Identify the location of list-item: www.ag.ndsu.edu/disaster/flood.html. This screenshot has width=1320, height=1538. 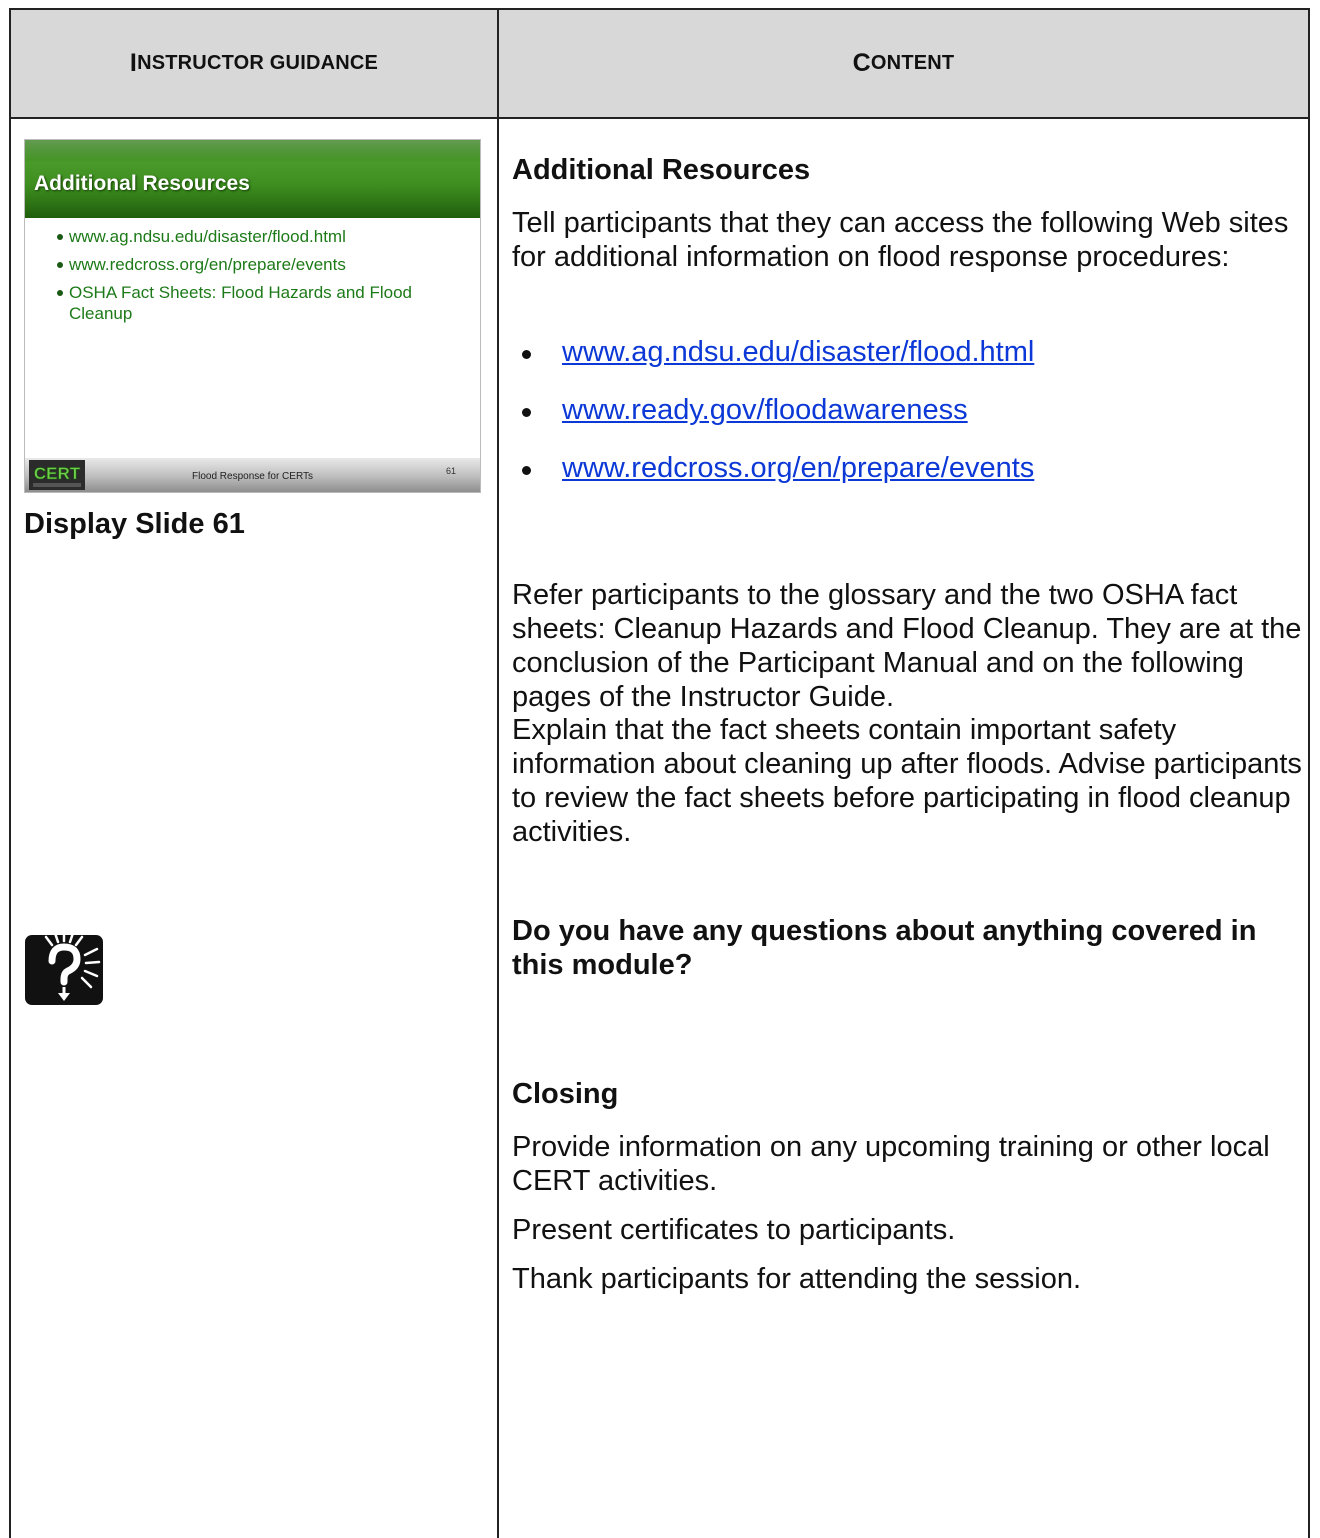
(907, 364).